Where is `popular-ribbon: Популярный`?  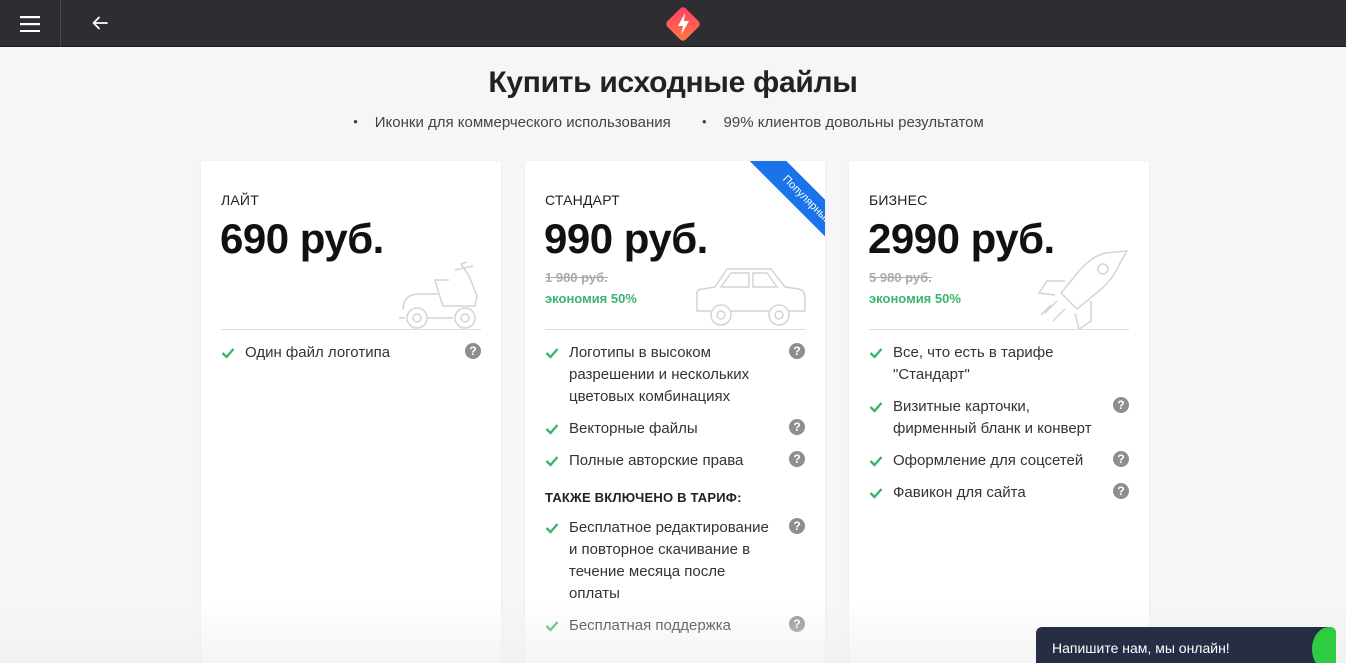 popular-ribbon: Популярный is located at coordinates (779, 207).